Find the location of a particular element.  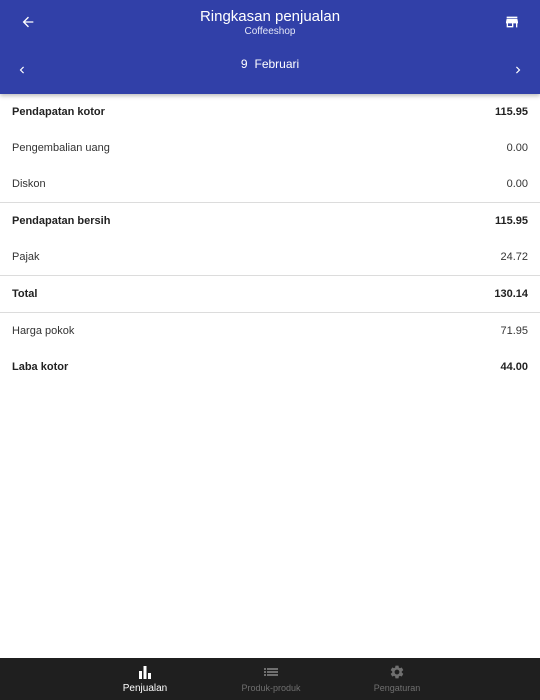

chevron-right-icon is located at coordinates (518, 70).